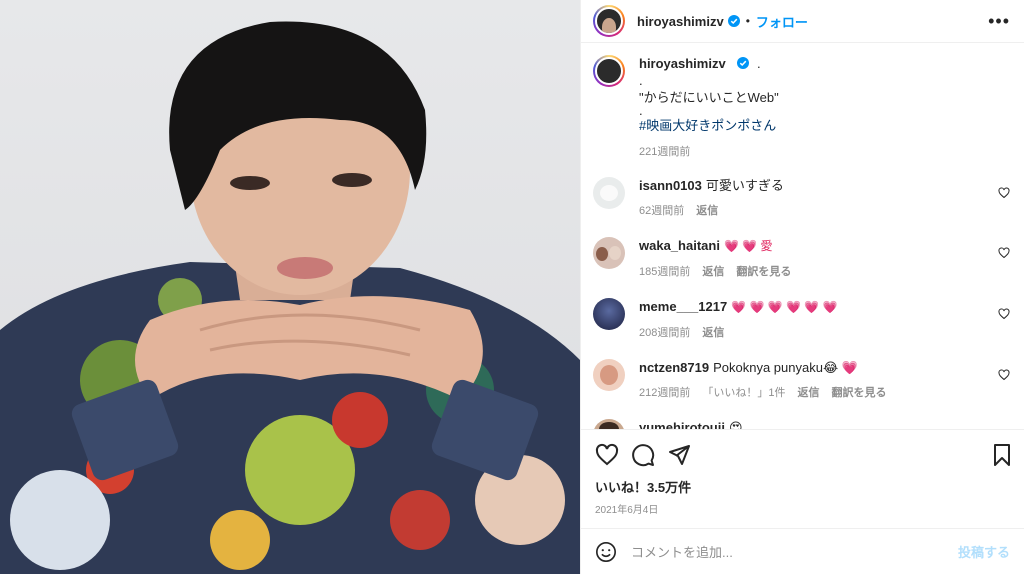 The width and height of the screenshot is (1024, 574). Describe the element at coordinates (662, 211) in the screenshot. I see `comment-time: 62週間前` at that location.